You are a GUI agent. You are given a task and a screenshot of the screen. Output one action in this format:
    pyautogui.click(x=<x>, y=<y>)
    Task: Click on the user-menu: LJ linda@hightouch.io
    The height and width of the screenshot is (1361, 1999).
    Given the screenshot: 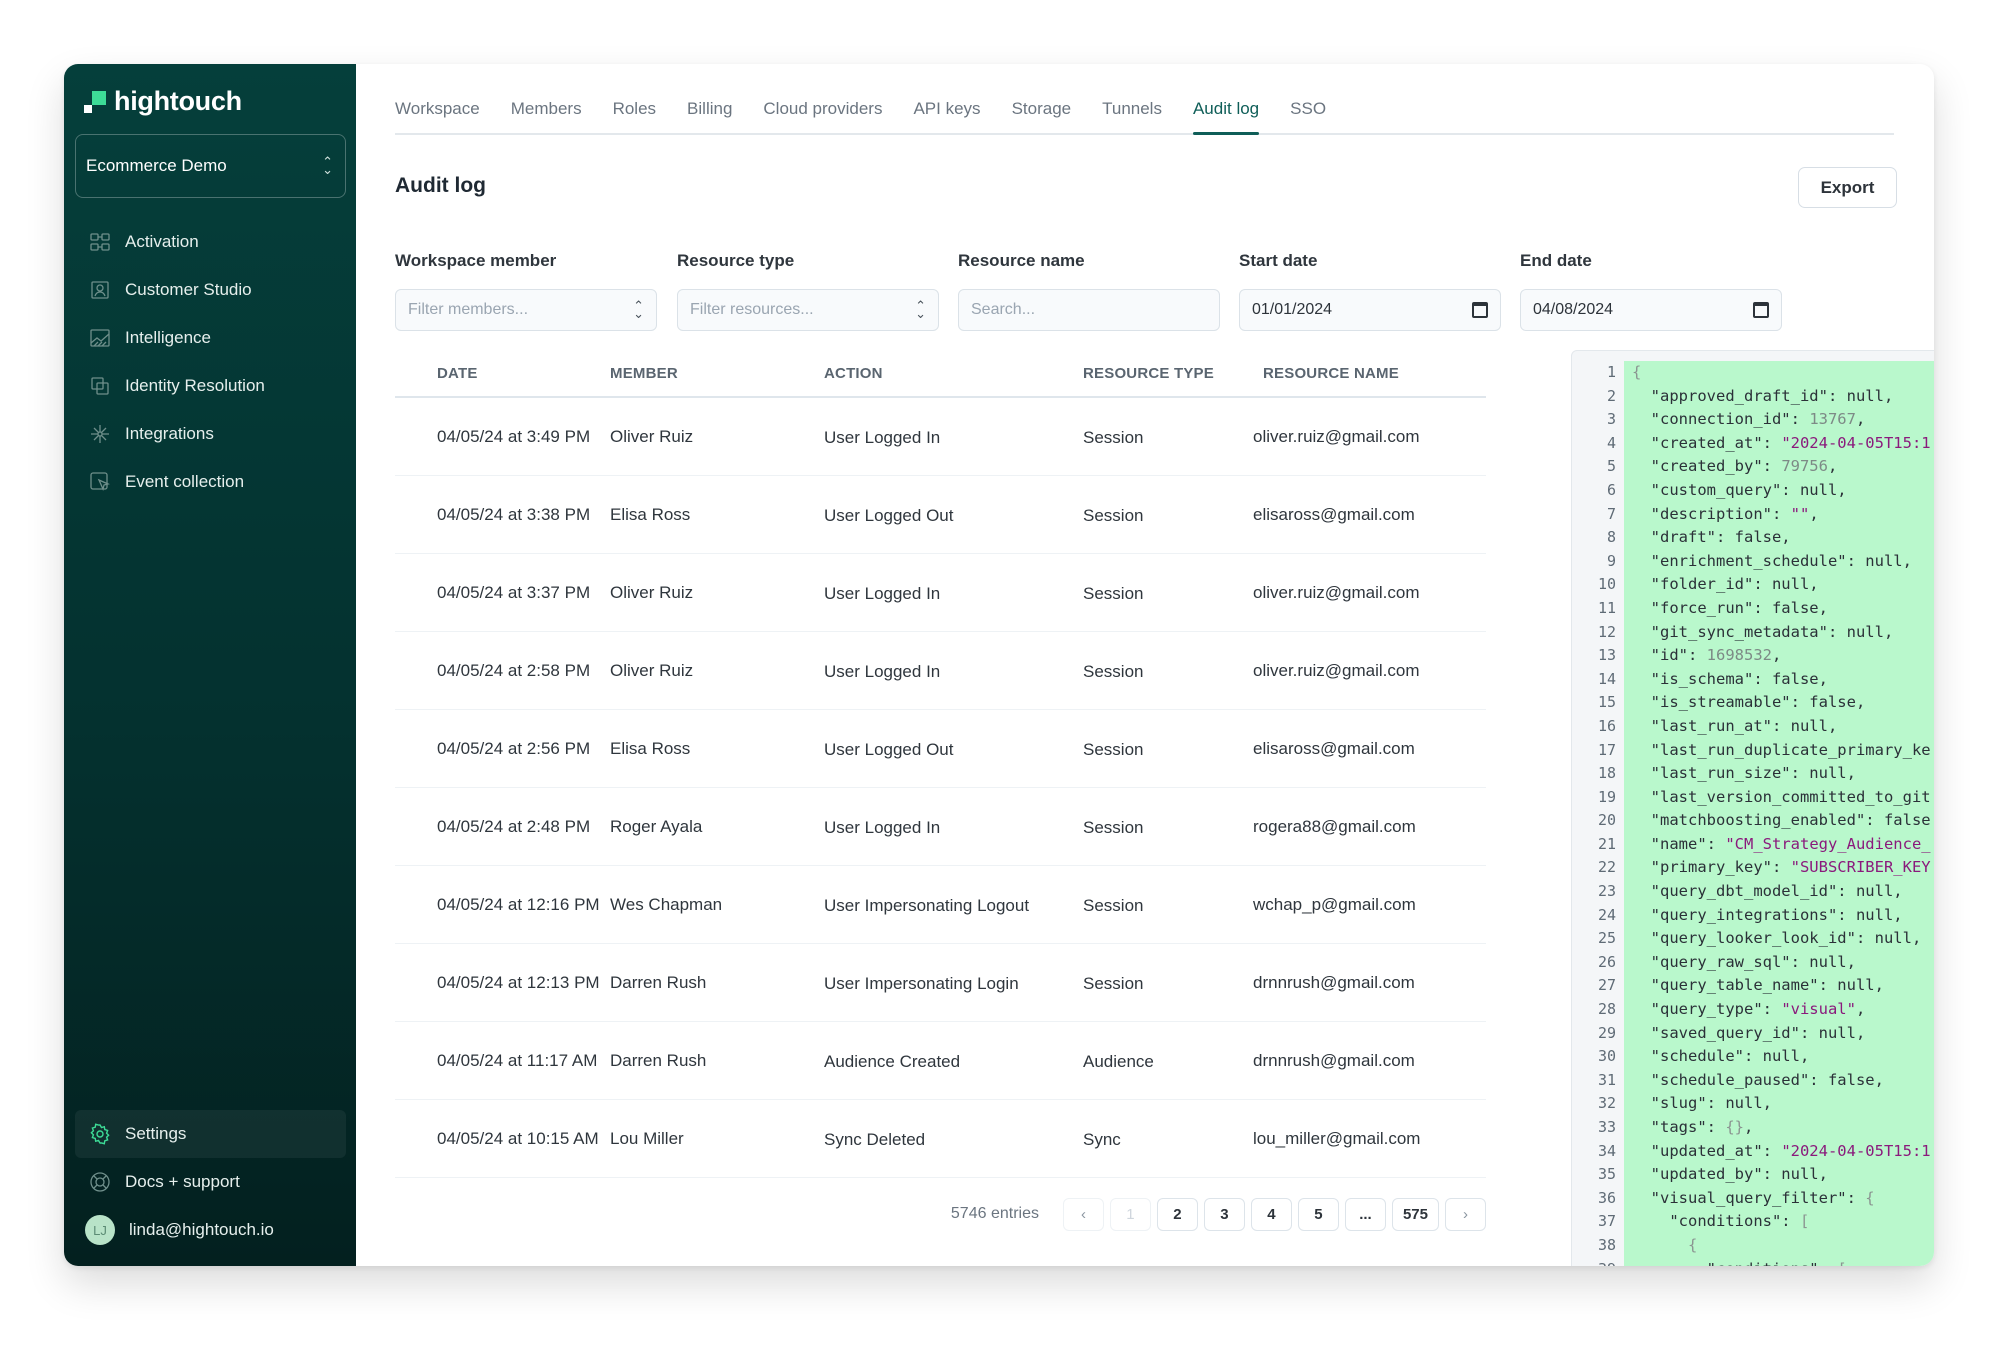 What is the action you would take?
    pyautogui.click(x=210, y=1230)
    